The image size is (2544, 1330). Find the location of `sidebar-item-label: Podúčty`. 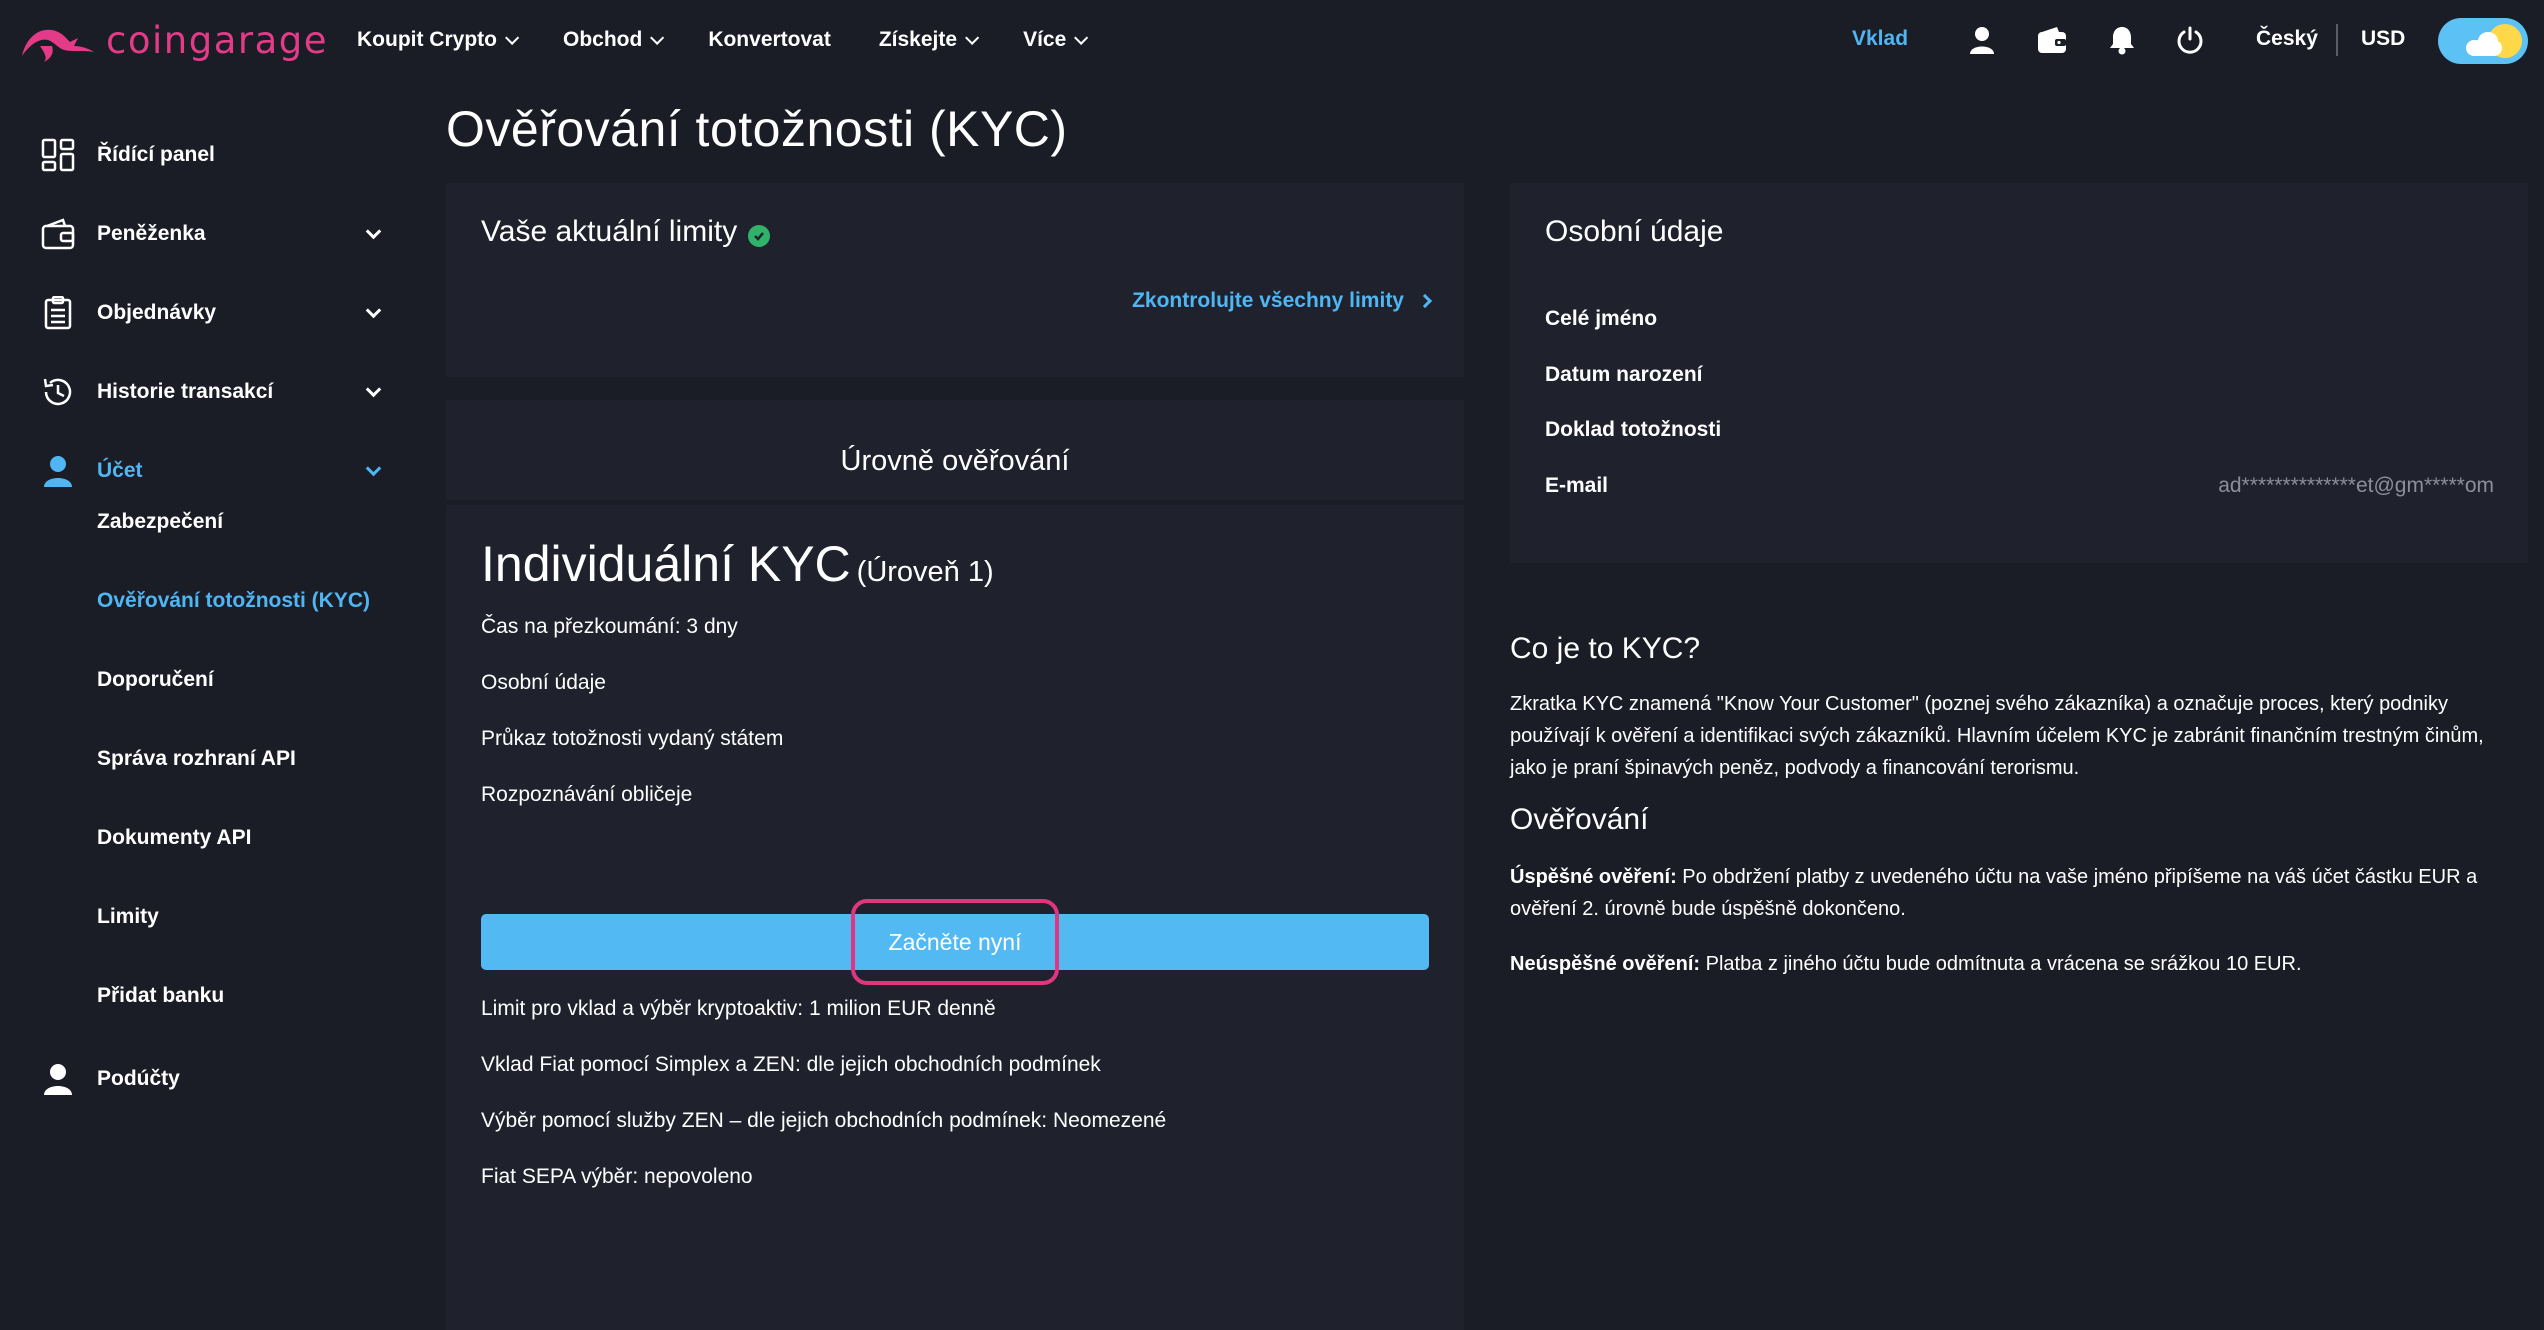

sidebar-item-label: Podúčty is located at coordinates (138, 1078).